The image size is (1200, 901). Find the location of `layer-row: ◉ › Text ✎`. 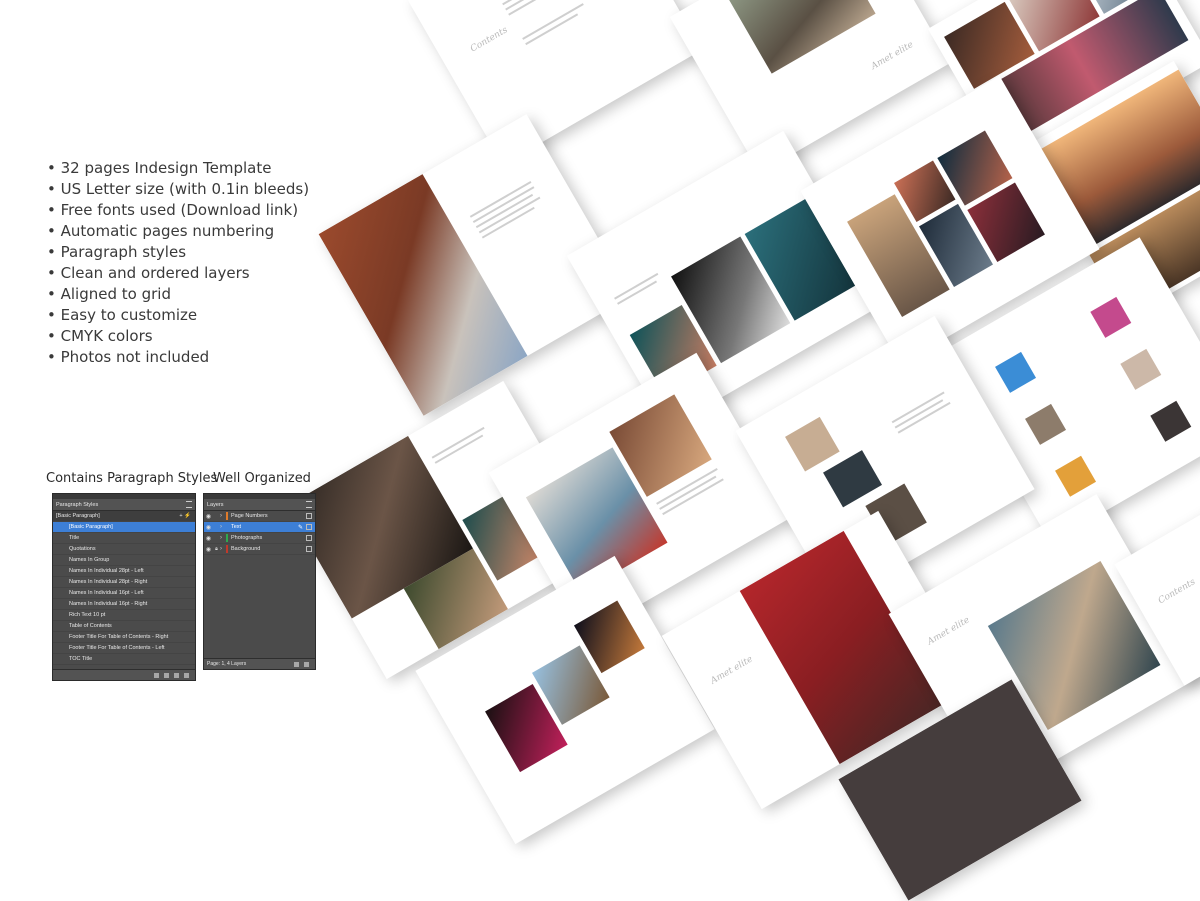

layer-row: ◉ › Text ✎ is located at coordinates (259, 527).